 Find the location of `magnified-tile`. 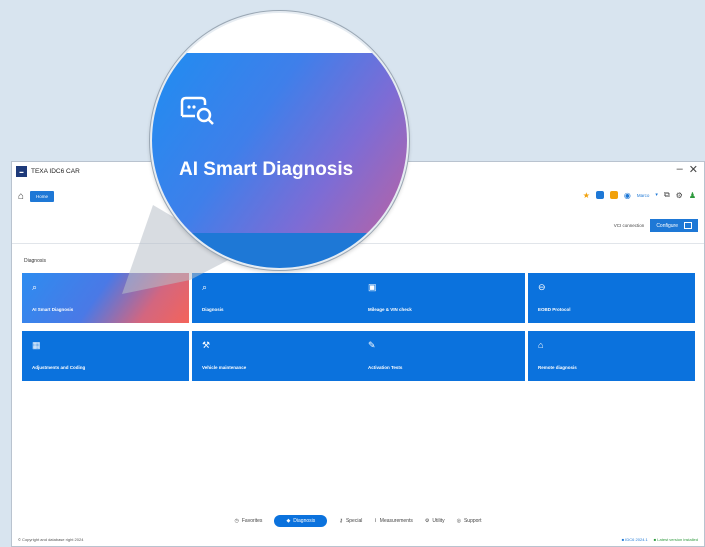

magnified-tile is located at coordinates (279, 143).